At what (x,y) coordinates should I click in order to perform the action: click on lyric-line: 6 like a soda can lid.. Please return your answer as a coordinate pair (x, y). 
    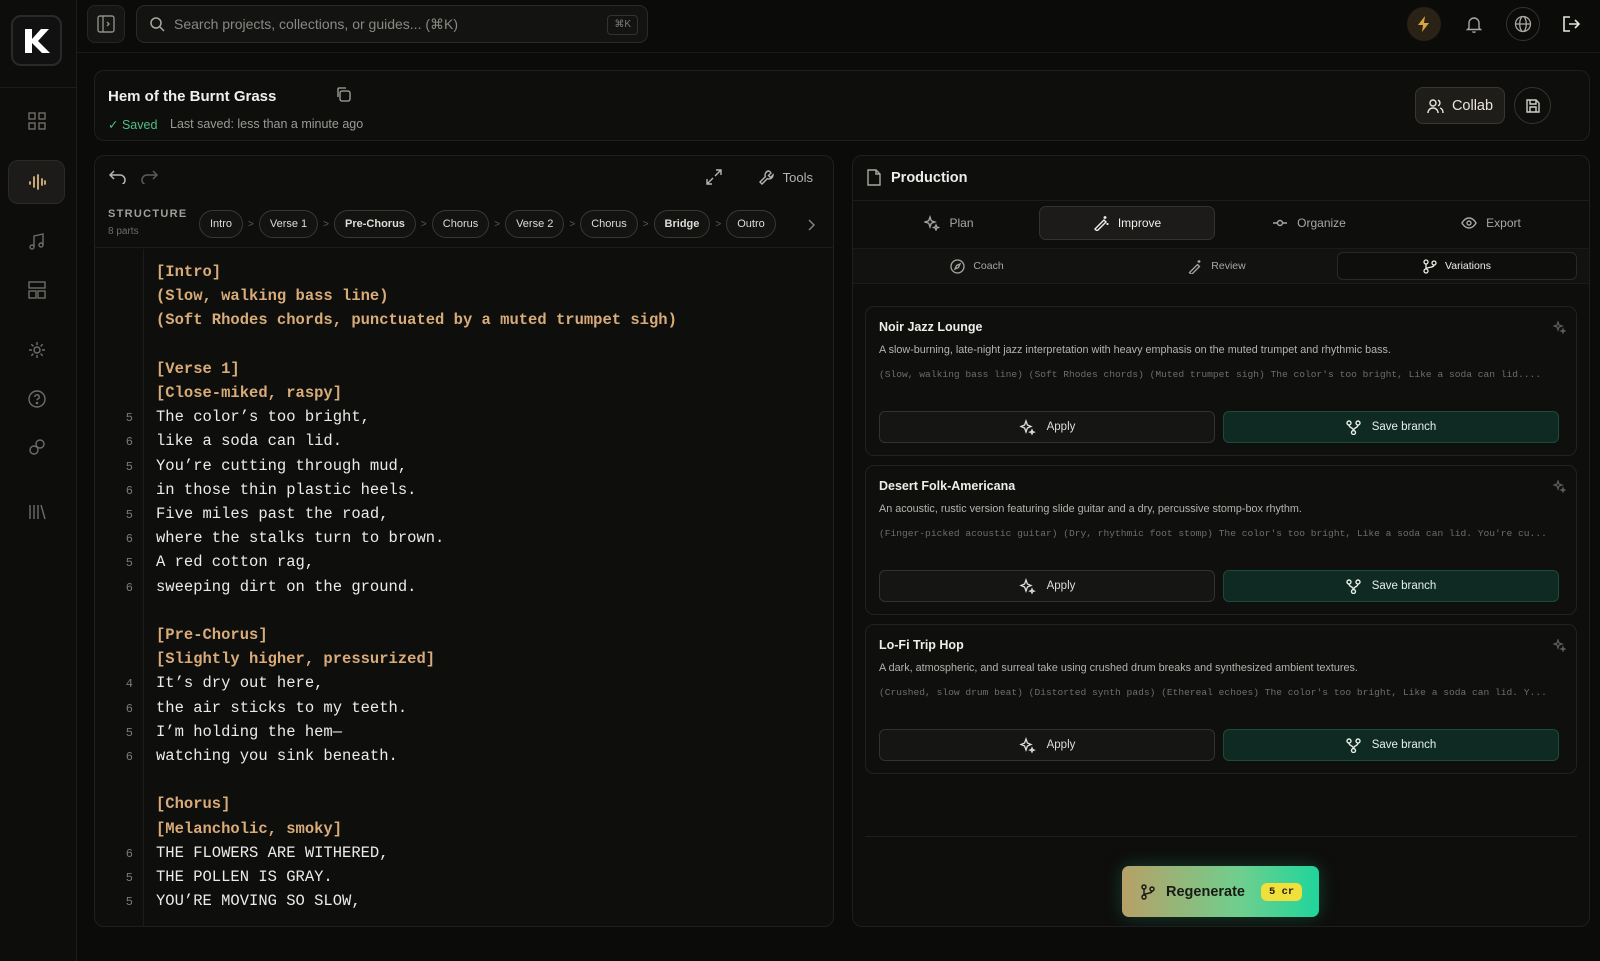
    Looking at the image, I should click on (464, 443).